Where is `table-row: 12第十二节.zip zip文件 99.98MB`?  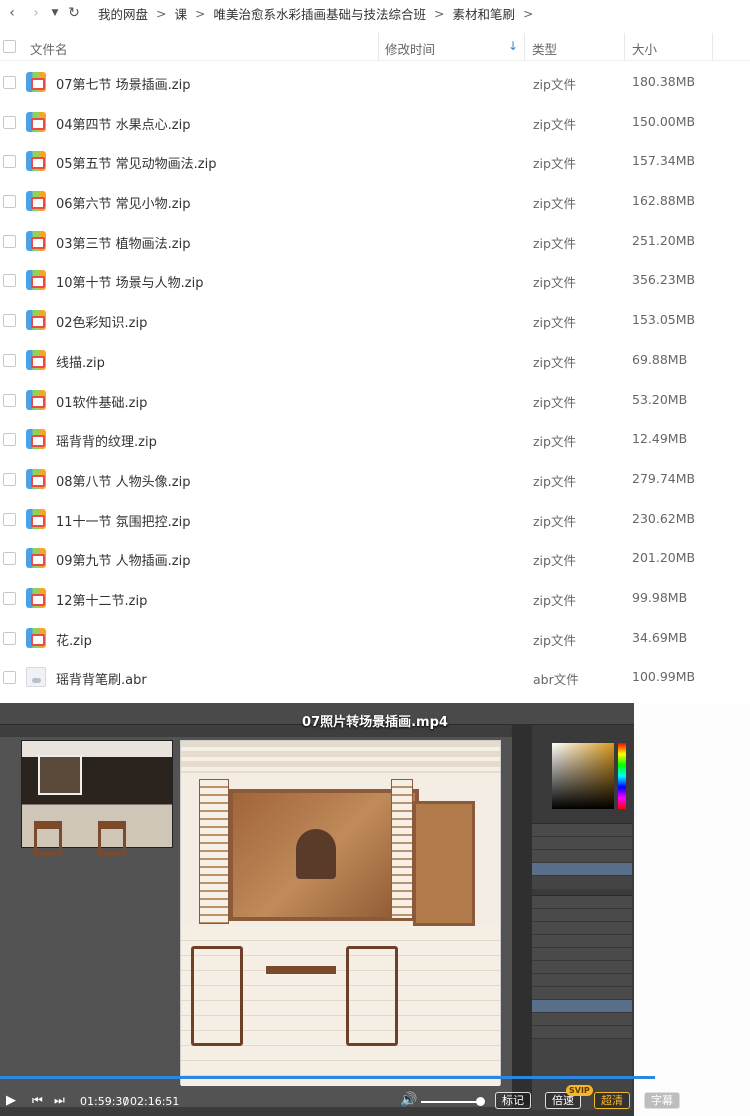 table-row: 12第十二节.zip zip文件 99.98MB is located at coordinates (375, 599).